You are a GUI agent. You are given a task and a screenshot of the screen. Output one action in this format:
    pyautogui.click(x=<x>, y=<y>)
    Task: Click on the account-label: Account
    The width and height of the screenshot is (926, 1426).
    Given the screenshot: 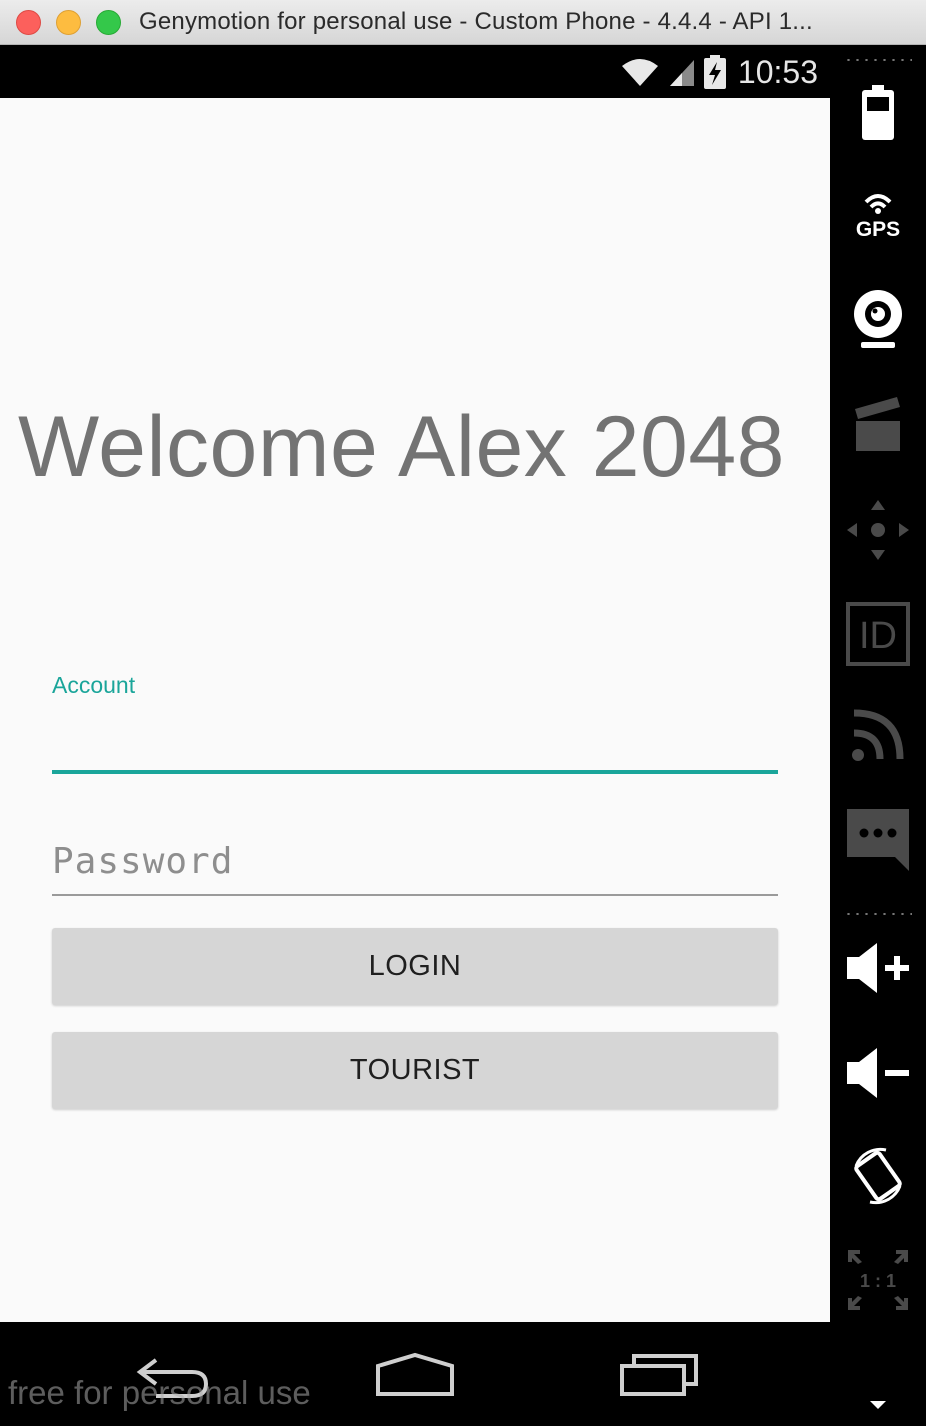 What is the action you would take?
    pyautogui.click(x=94, y=685)
    